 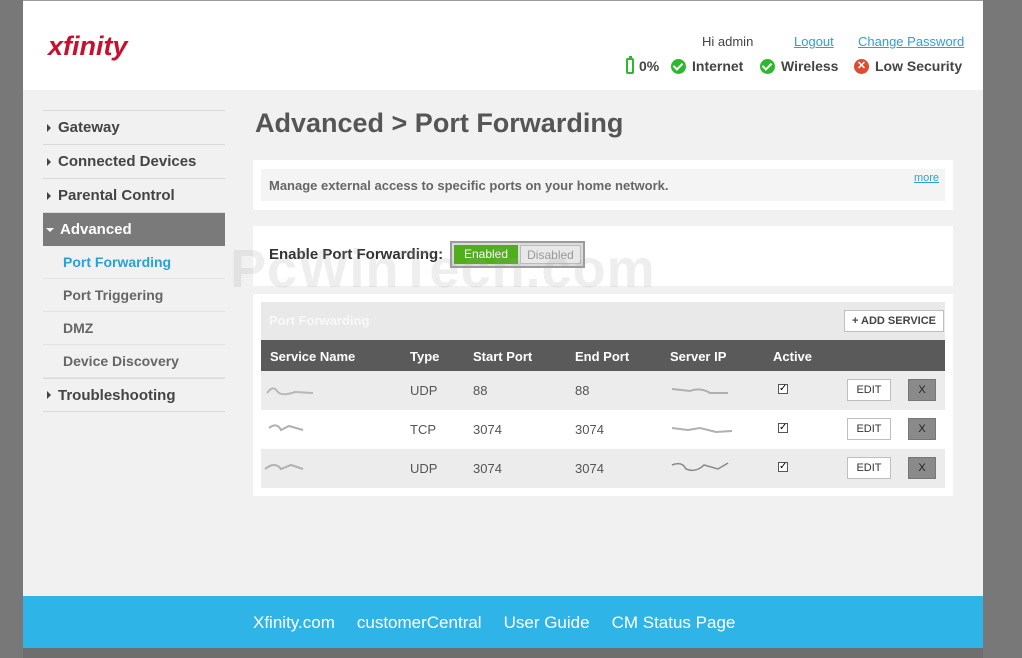 I want to click on bottom-margin, so click(x=503, y=653).